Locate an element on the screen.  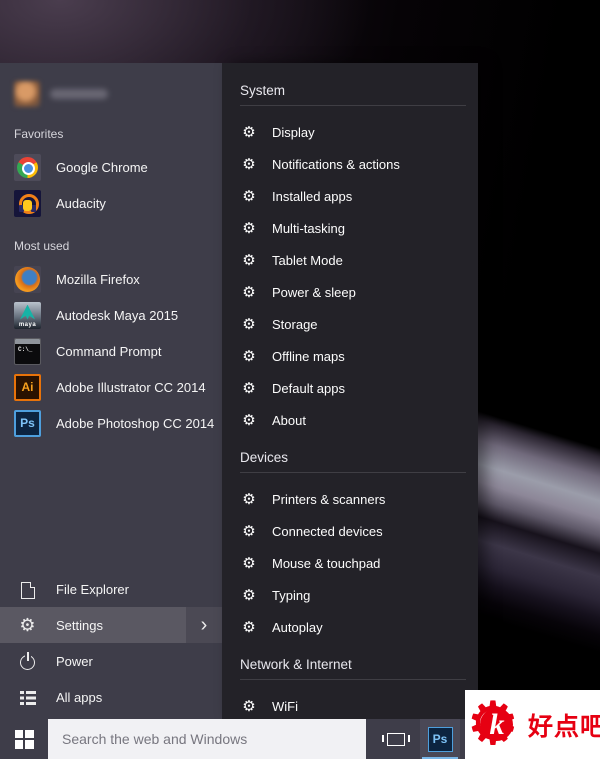
app-label: Google Chrome is located at coordinates (102, 167).